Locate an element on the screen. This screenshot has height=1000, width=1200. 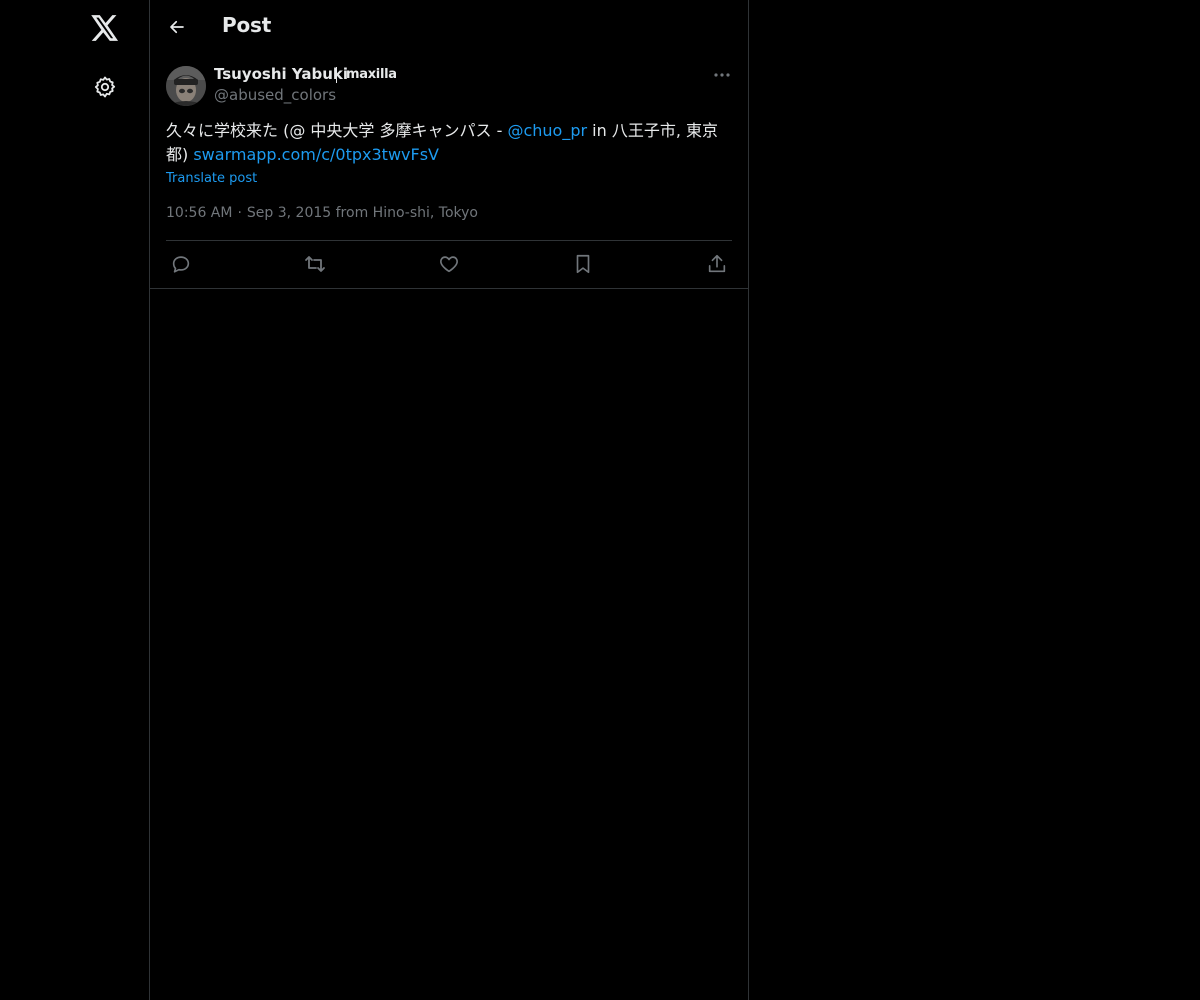
bookmark-button is located at coordinates (583, 264).